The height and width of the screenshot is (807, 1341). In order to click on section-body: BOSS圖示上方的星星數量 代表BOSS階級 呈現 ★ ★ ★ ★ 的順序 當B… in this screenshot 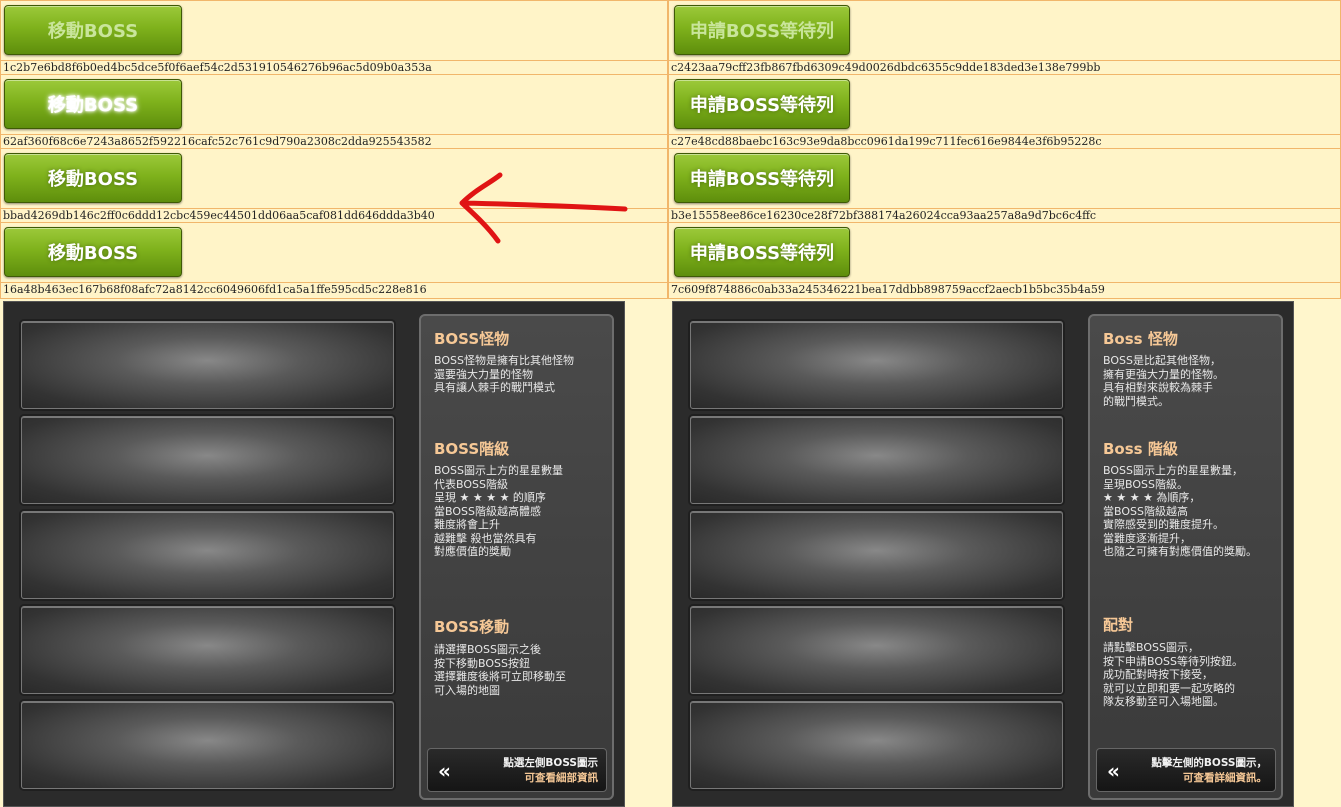, I will do `click(498, 511)`.